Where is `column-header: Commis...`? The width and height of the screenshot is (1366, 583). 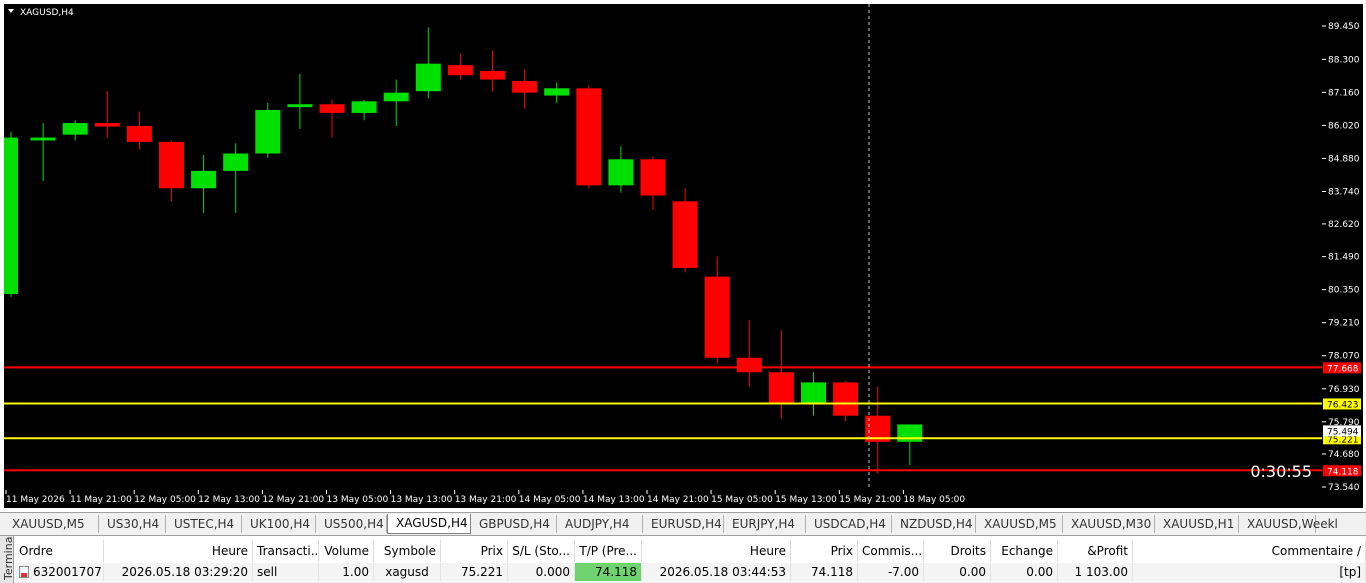 column-header: Commis... is located at coordinates (891, 551).